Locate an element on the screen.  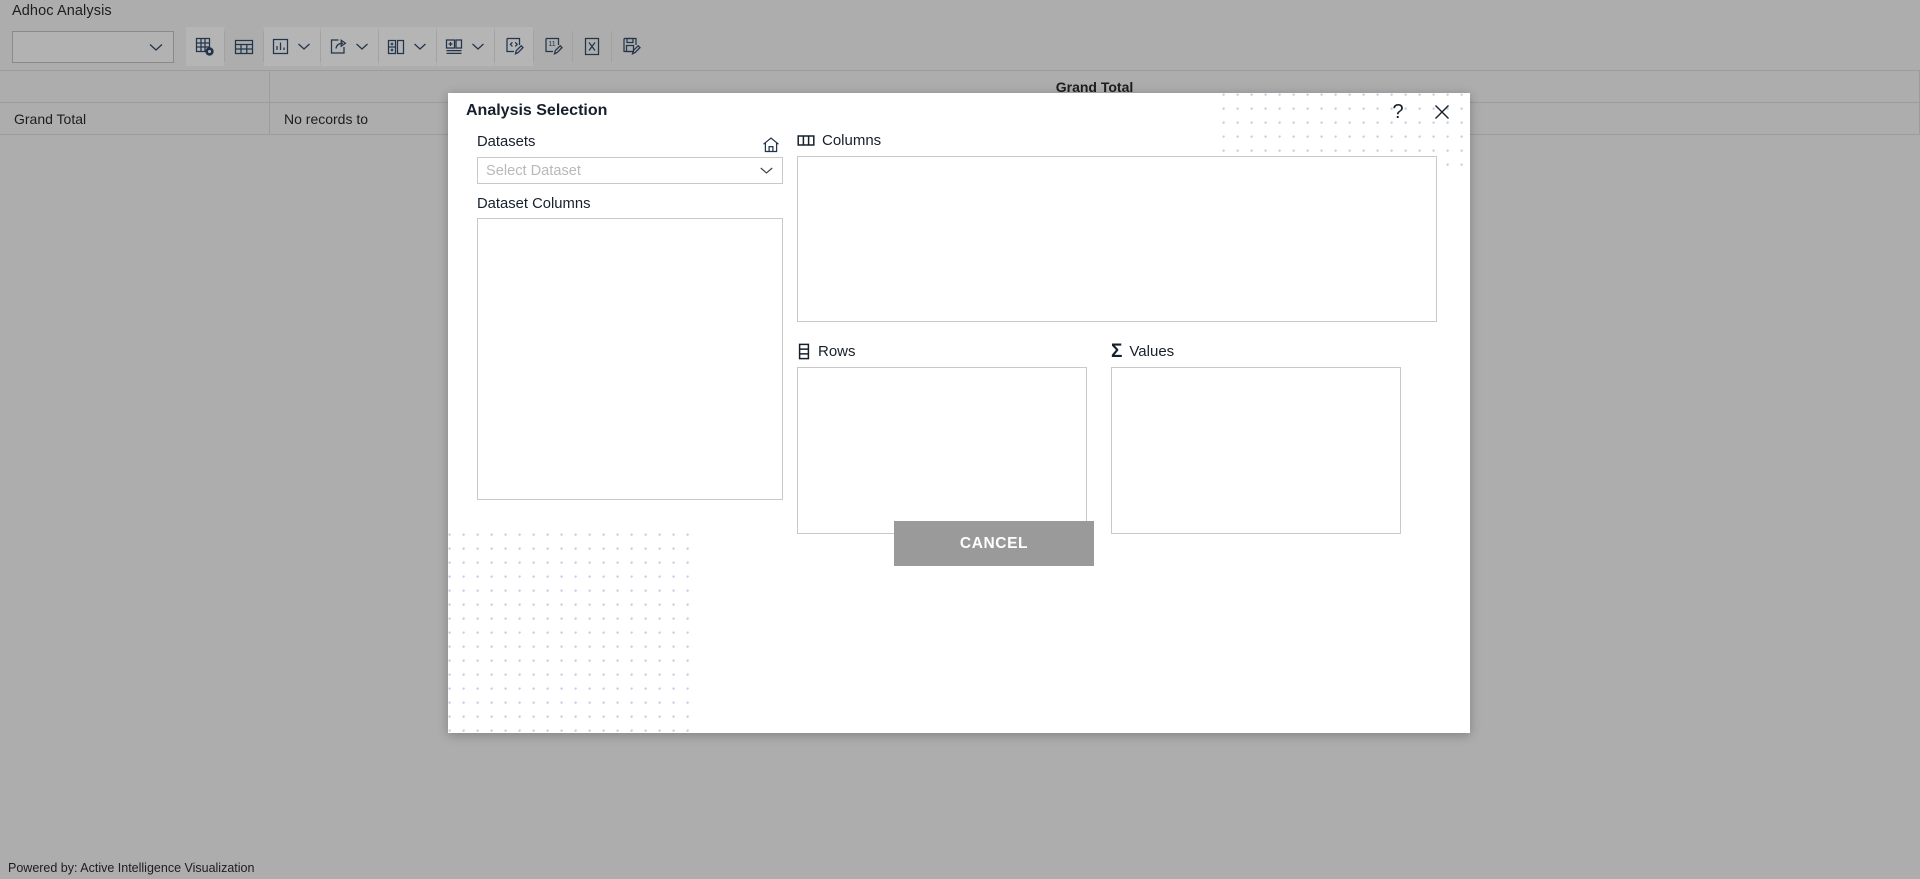
sigma-icon: Σ is located at coordinates (1117, 351).